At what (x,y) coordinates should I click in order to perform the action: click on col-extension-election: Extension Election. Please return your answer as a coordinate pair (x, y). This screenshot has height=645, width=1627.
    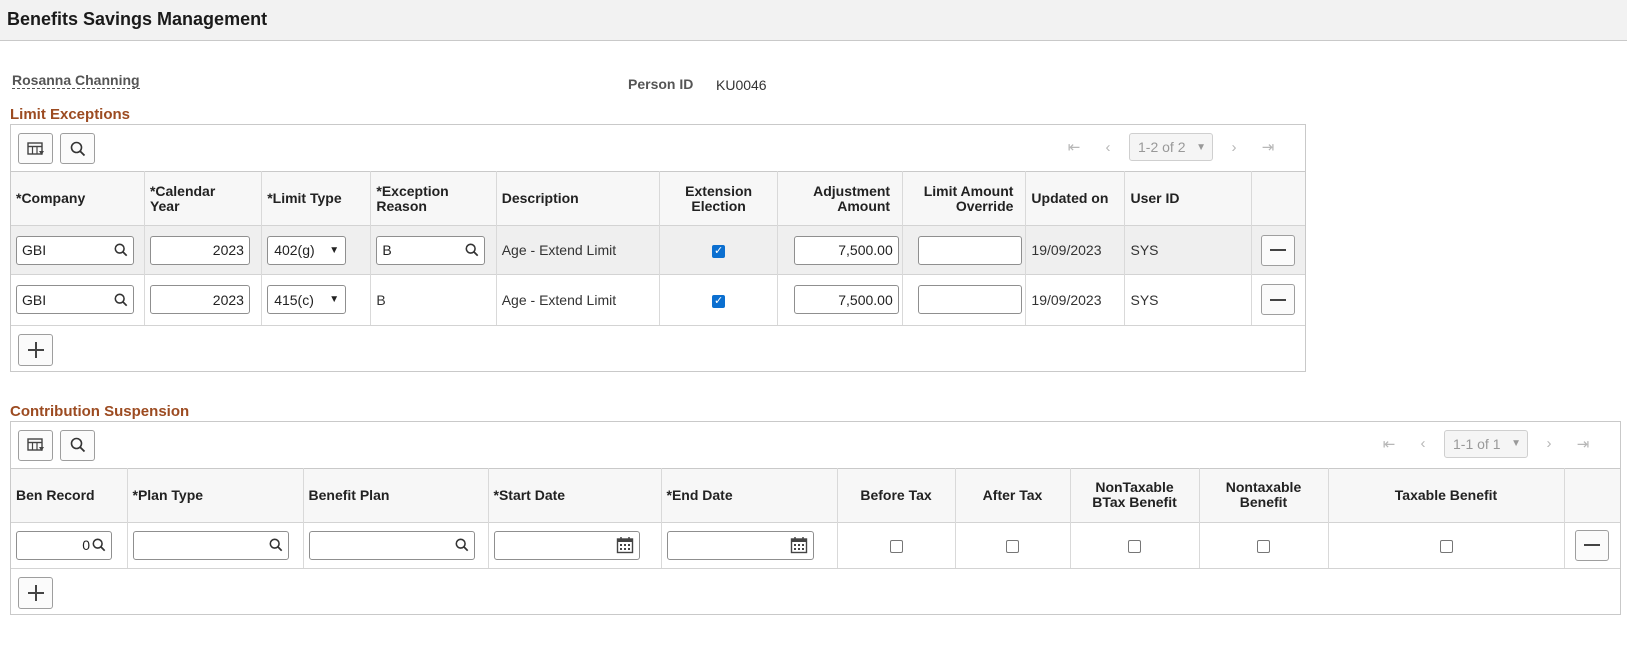
    Looking at the image, I should click on (718, 198).